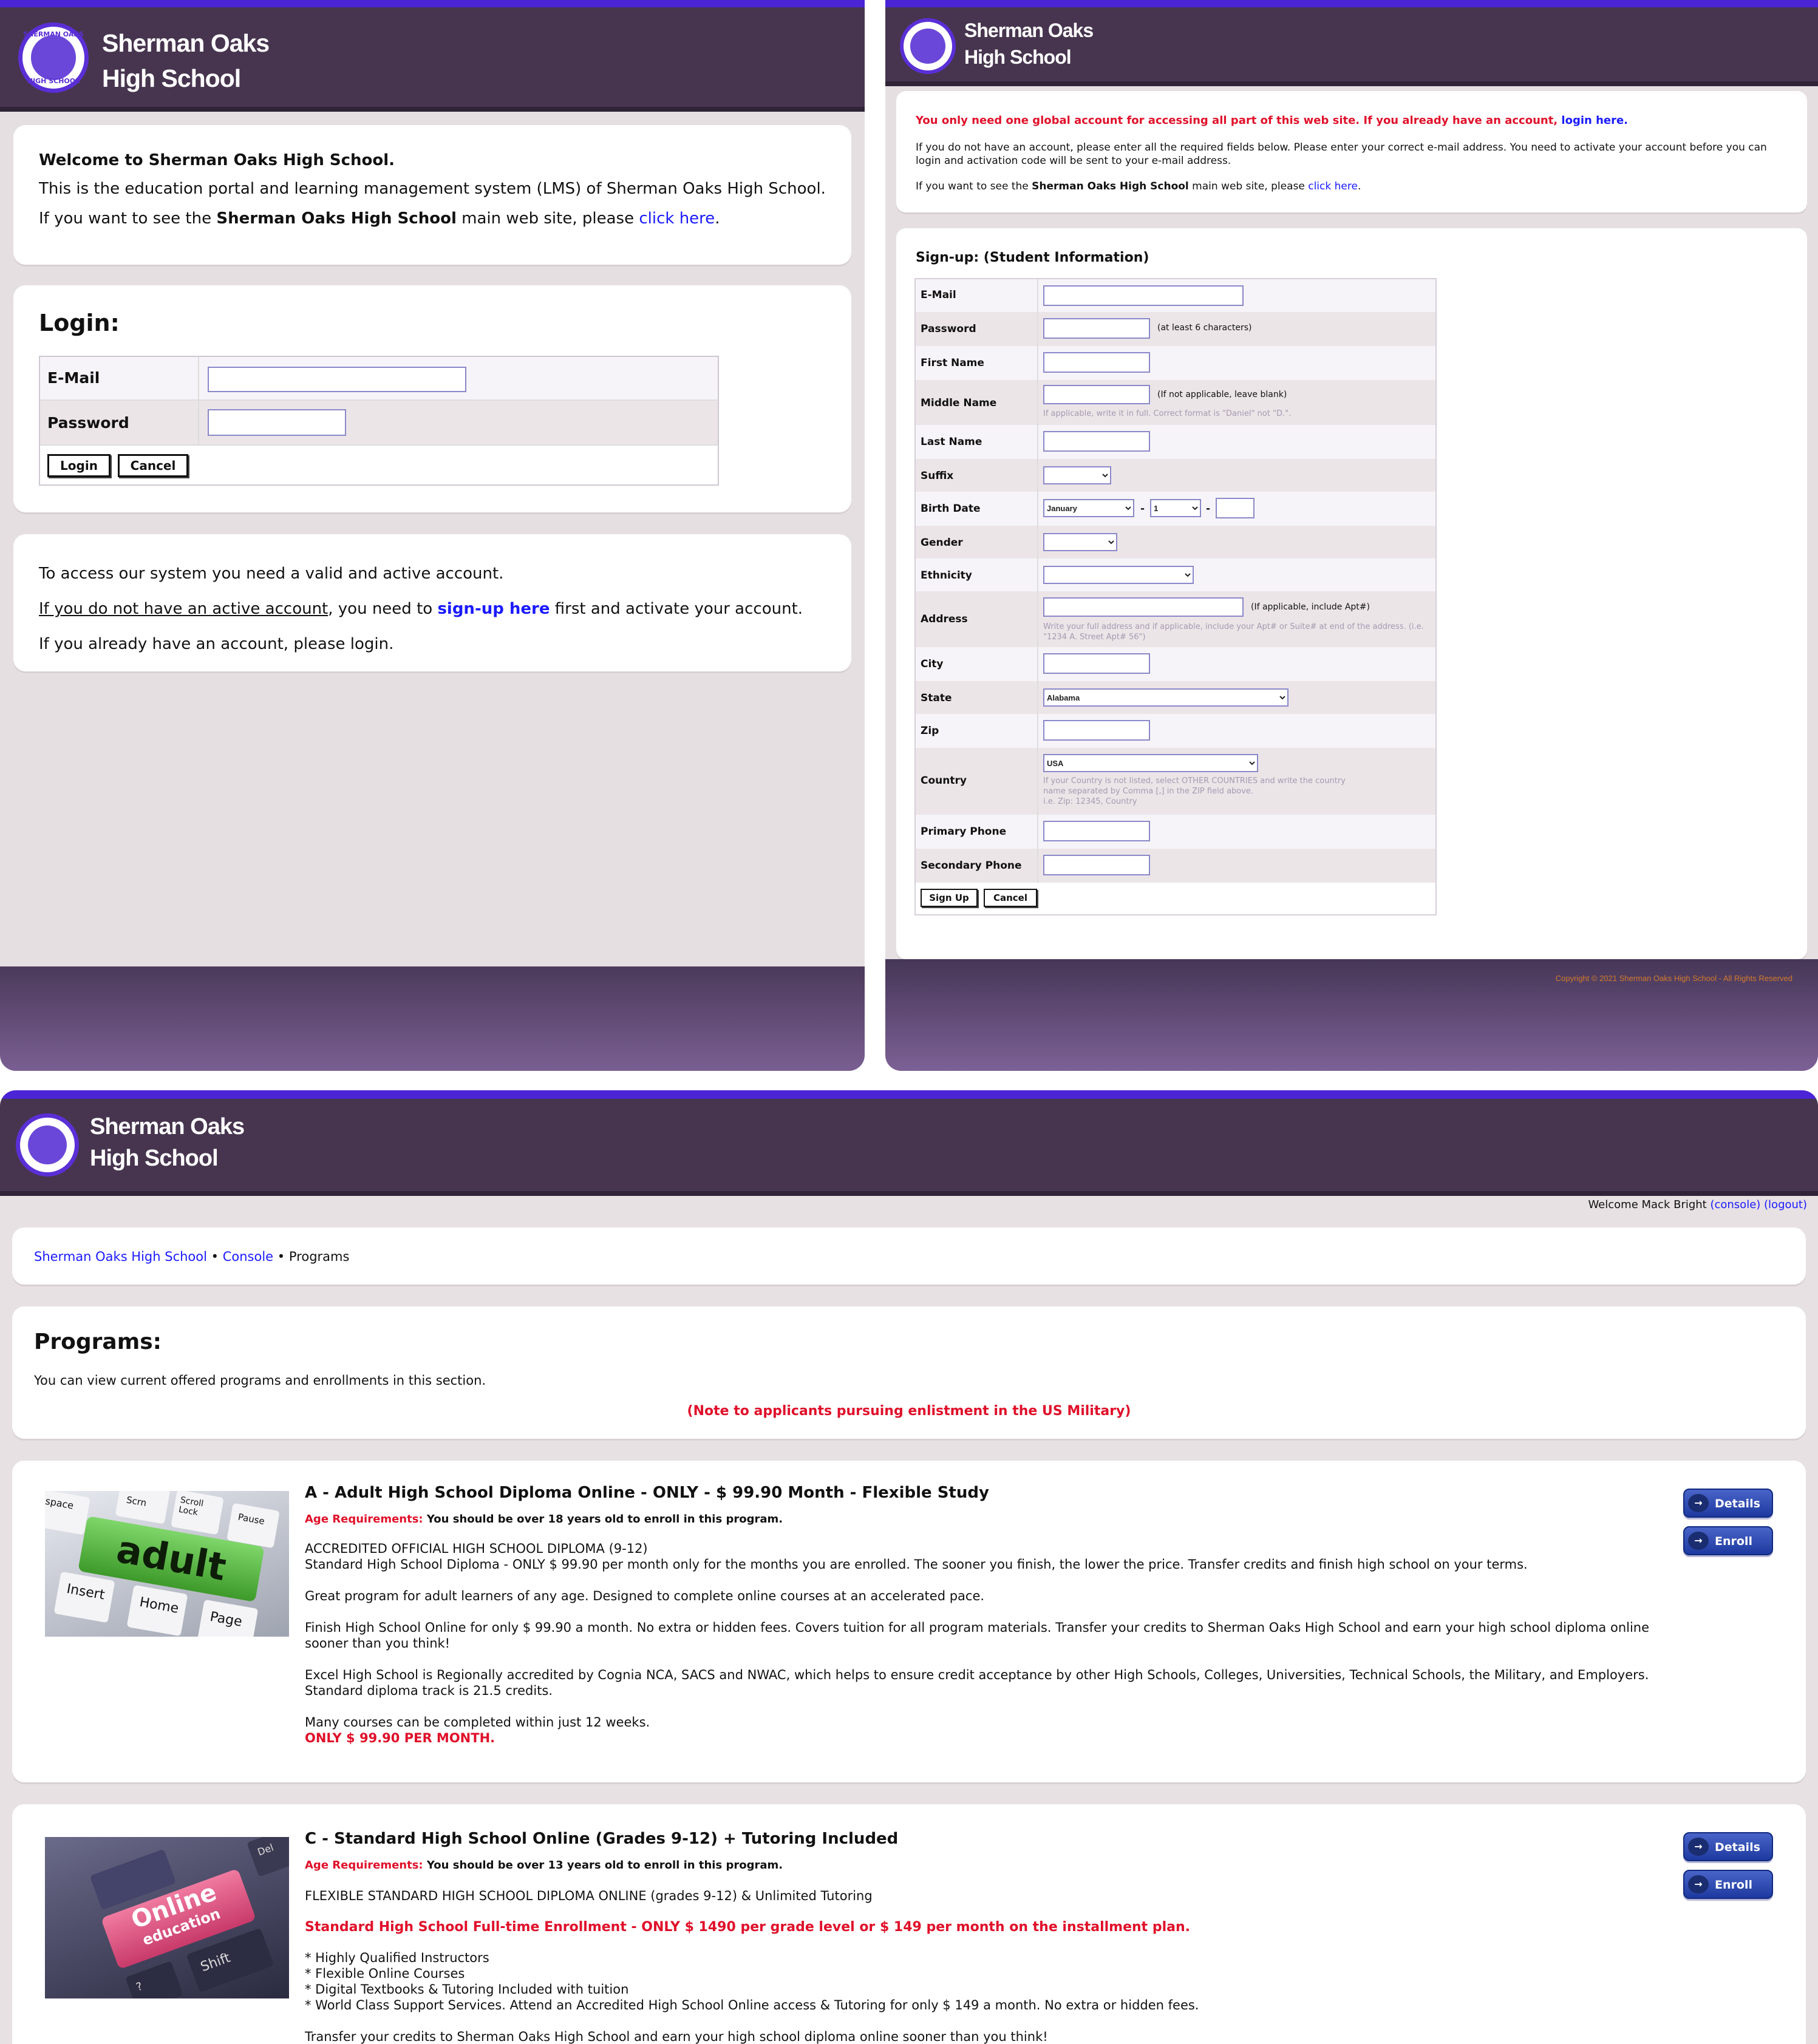 The width and height of the screenshot is (1818, 2044). Describe the element at coordinates (1176, 542) in the screenshot. I see `gender-row: Gender` at that location.